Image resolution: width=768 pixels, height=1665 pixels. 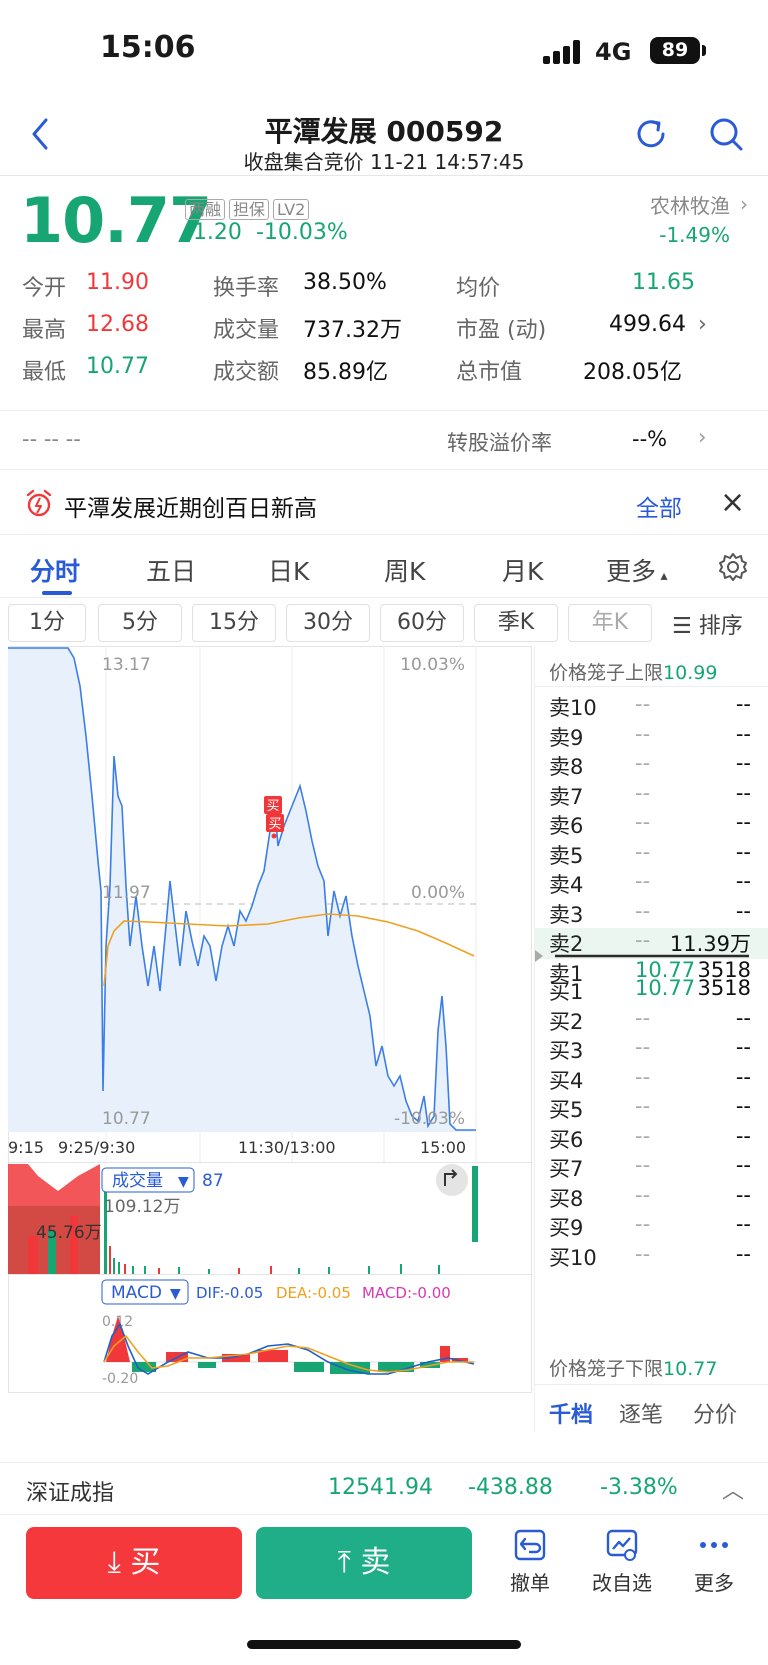 What do you see at coordinates (714, 1561) in the screenshot?
I see `more-button: 更多` at bounding box center [714, 1561].